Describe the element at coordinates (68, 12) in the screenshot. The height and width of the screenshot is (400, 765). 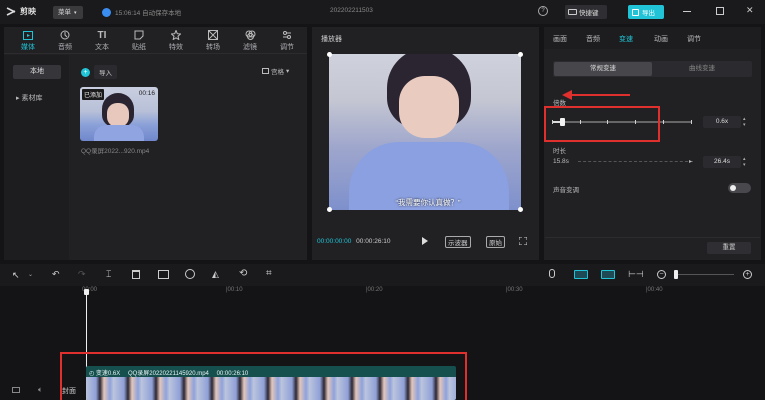
I see `menu-button: 菜单 ▾` at that location.